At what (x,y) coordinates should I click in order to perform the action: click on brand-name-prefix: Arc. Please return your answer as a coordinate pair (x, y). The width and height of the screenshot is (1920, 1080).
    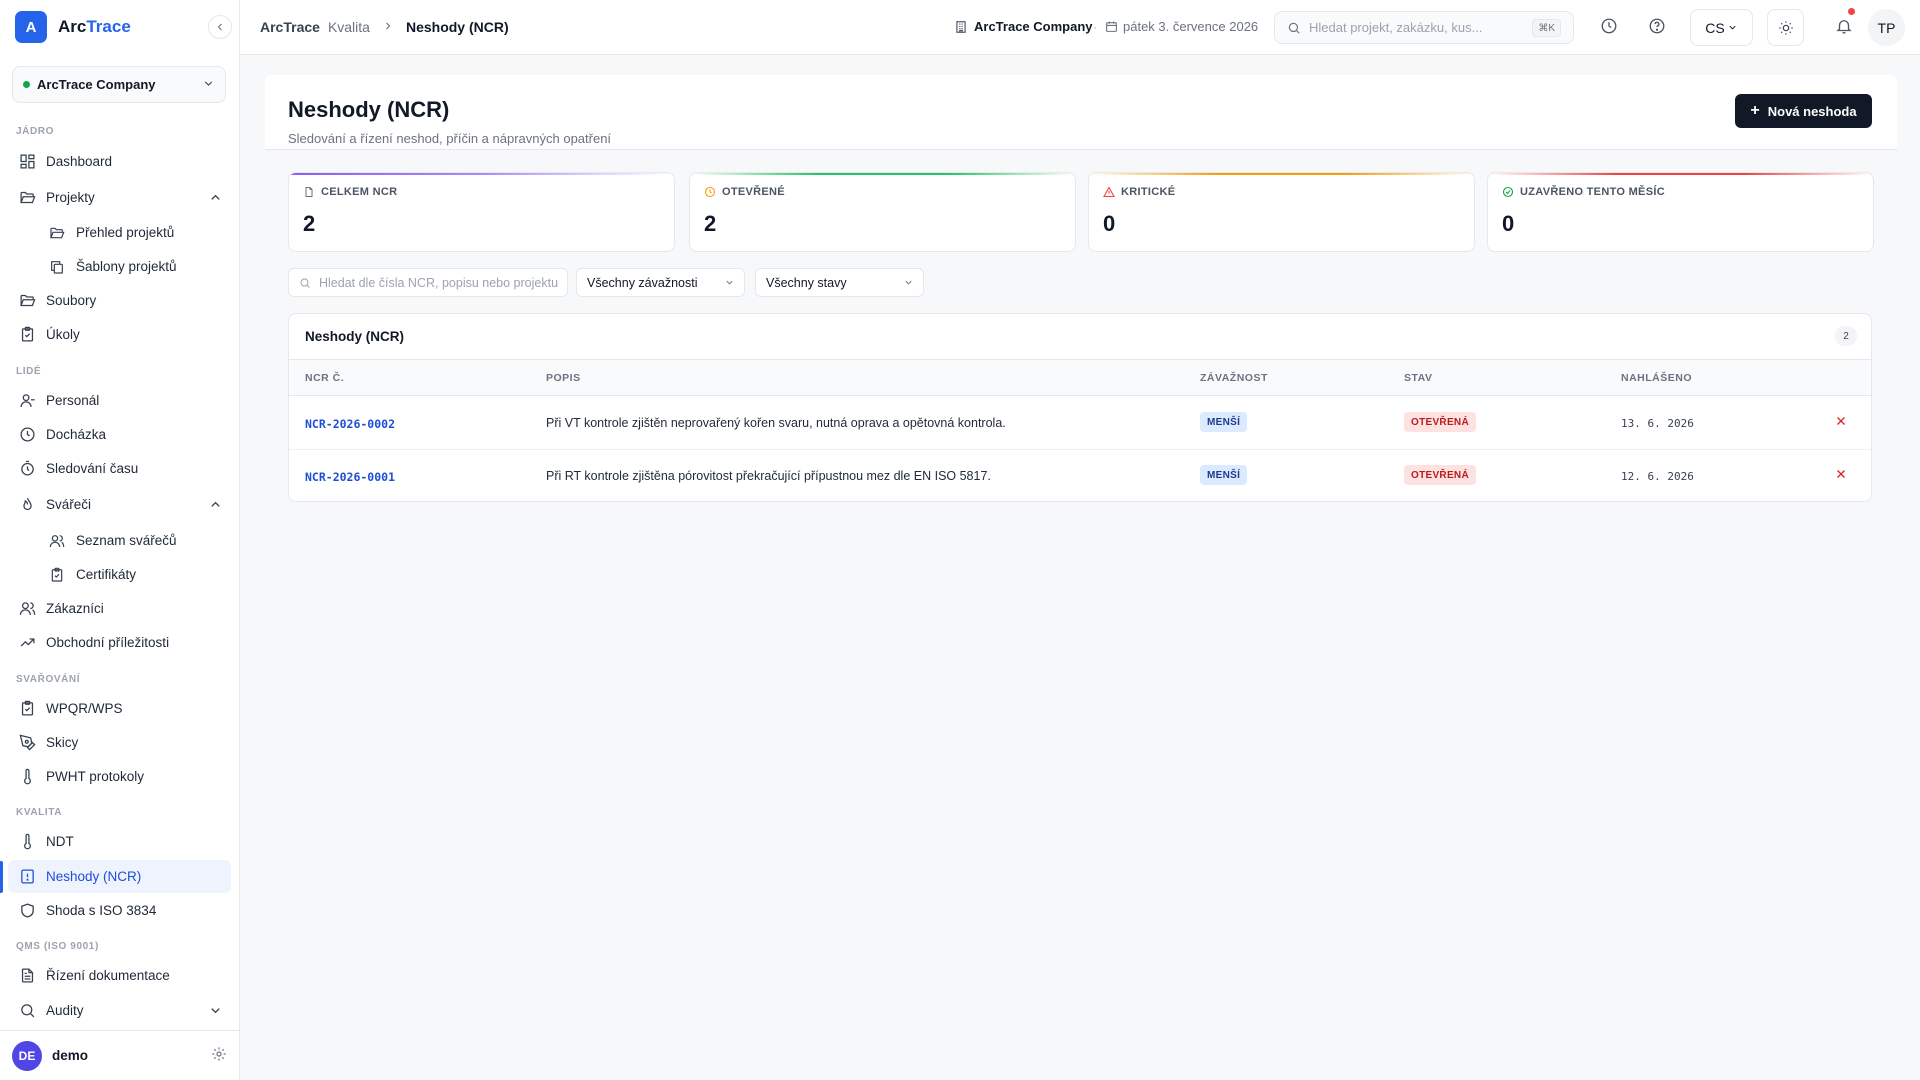
    Looking at the image, I should click on (72, 26).